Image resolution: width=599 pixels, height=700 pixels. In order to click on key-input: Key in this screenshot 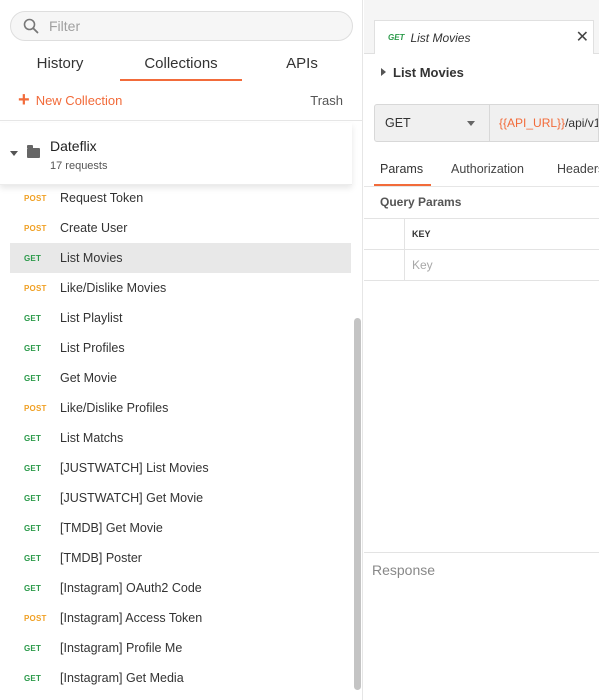, I will do `click(422, 265)`.